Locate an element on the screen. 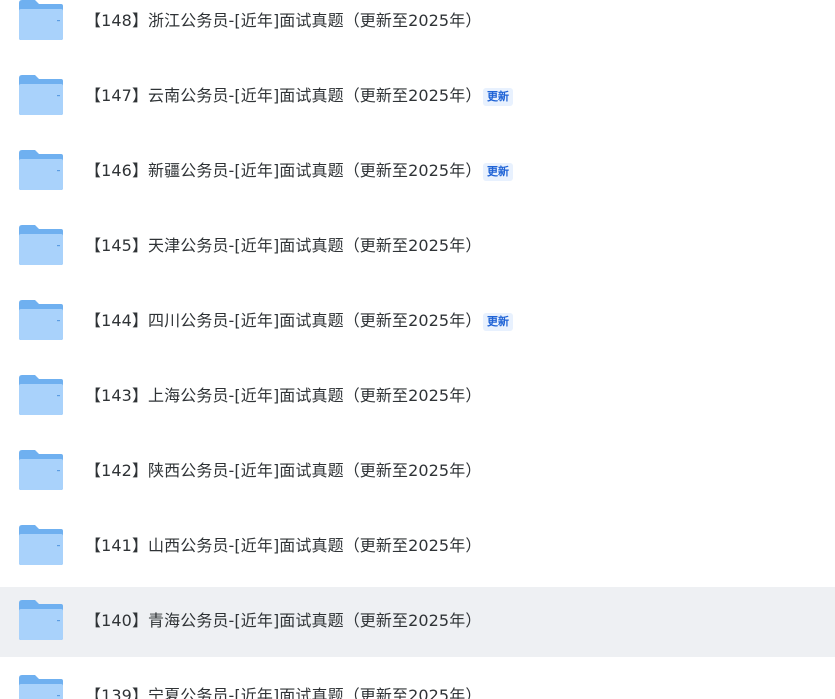 This screenshot has height=699, width=835. file-row: 【147】云南公务员-[近年]面试真题（更新至2025年） 更新 is located at coordinates (417, 97).